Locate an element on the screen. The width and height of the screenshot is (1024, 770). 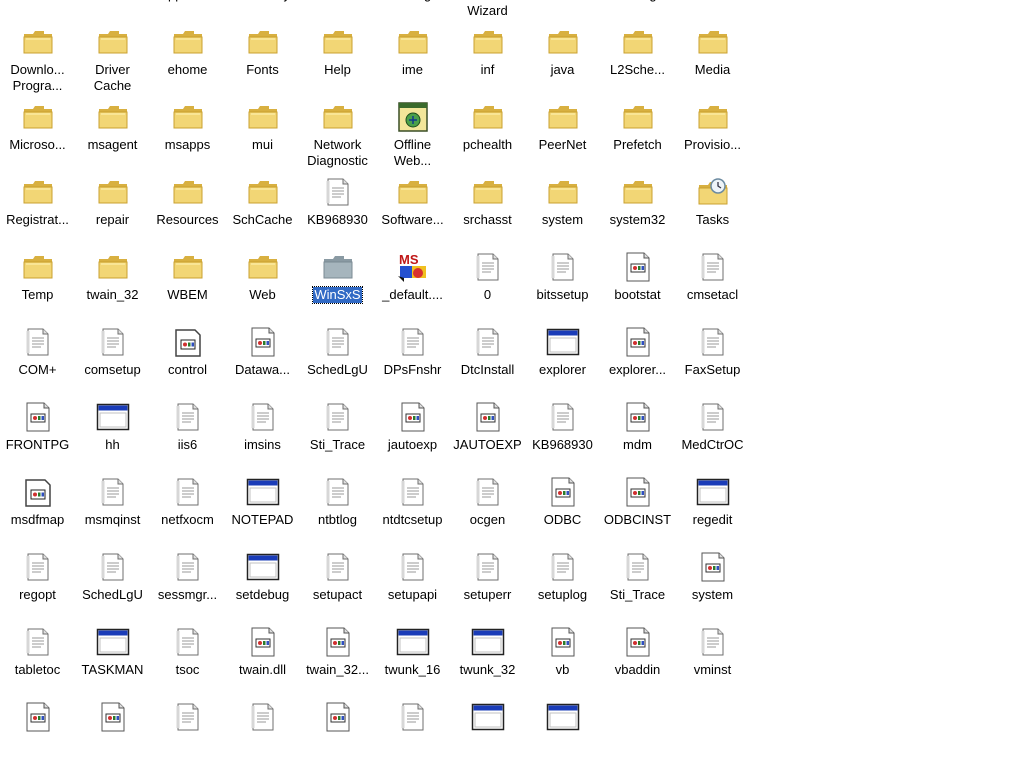
file-item: srchasst is located at coordinates (487, 207).